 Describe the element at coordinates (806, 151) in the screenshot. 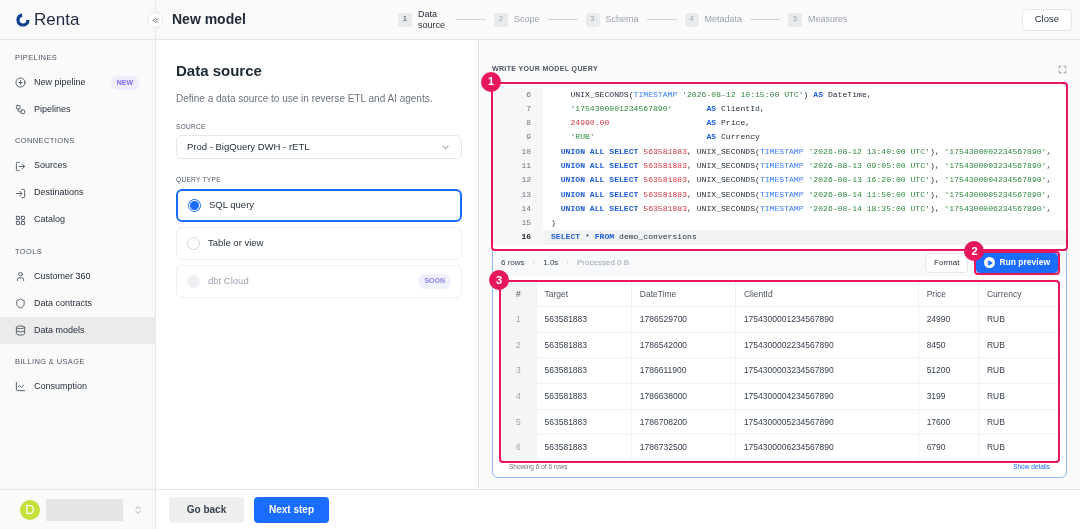

I see `code-line: UNION ALL SELECT 563581883, UNIX_SECONDS(TIMESTAMP '2026-08-12 13:40:00 UTC'), '1754300002234567890',` at that location.